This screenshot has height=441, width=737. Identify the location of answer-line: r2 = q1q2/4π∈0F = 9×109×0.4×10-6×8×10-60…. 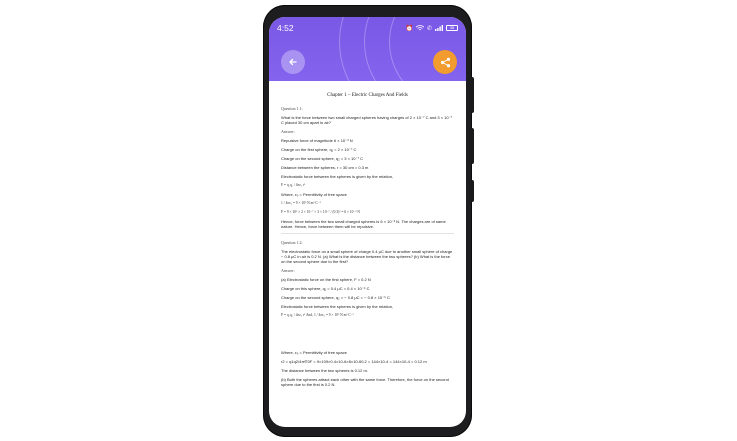
(354, 361).